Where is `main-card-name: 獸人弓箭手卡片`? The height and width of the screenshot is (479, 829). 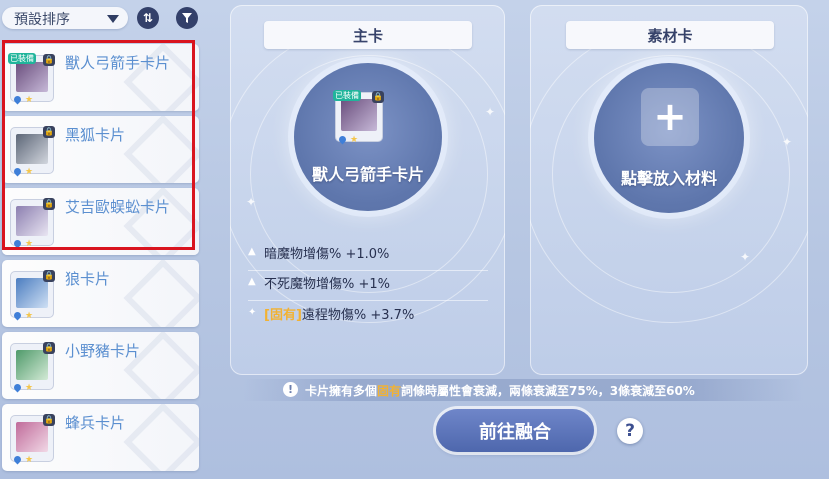
main-card-name: 獸人弓箭手卡片 is located at coordinates (367, 174).